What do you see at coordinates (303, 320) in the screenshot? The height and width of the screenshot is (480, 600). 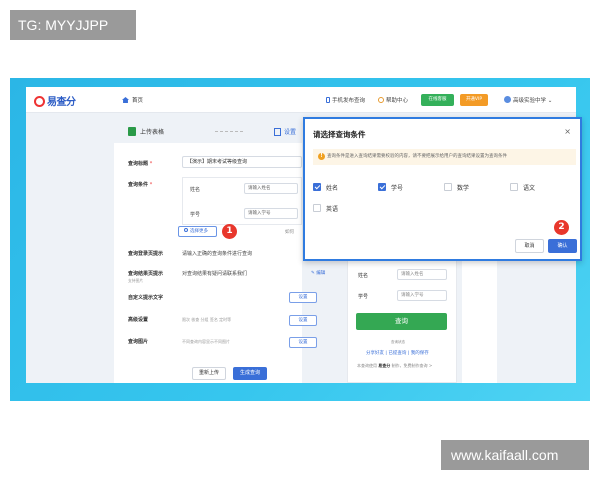 I see `advanced-set-button: 设置` at bounding box center [303, 320].